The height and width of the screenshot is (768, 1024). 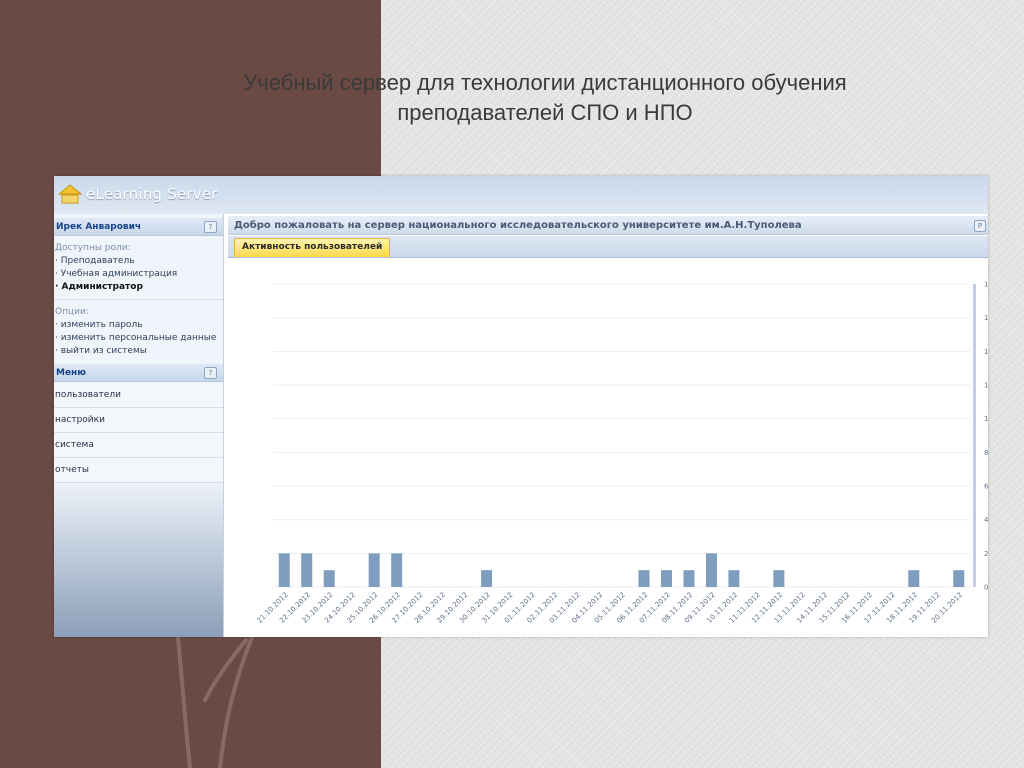 What do you see at coordinates (312, 247) in the screenshot?
I see `tab-user-activity: Активность пользователей` at bounding box center [312, 247].